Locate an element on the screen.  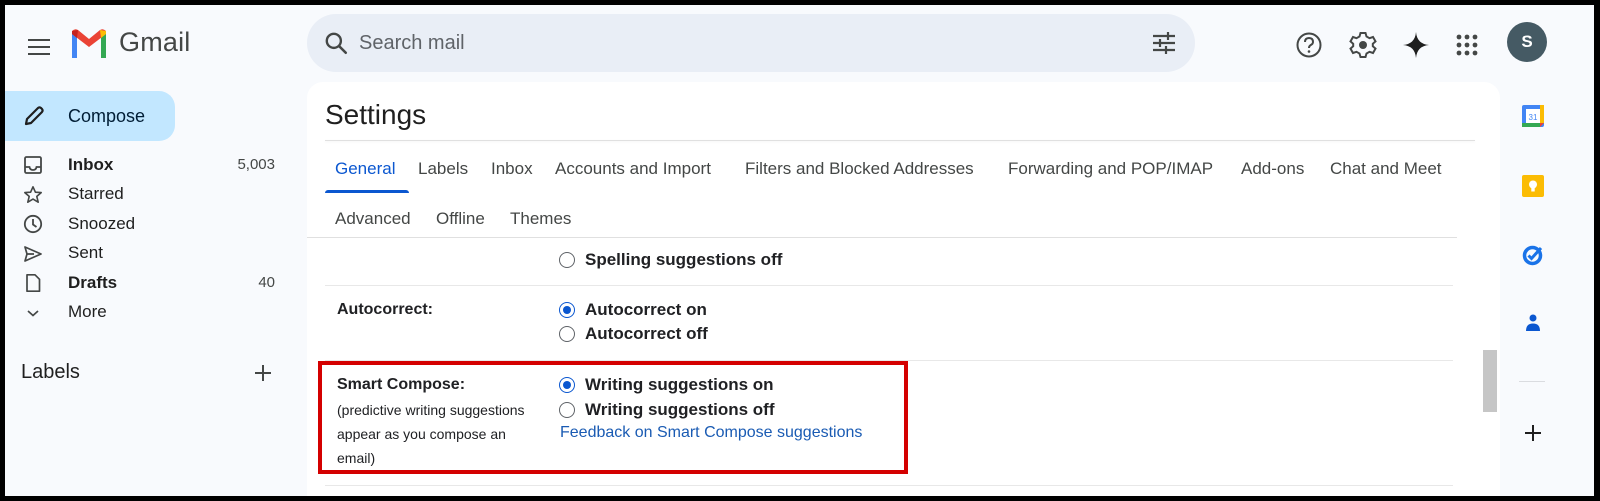
writing-suggestions-off-option: Writing suggestions off is located at coordinates (667, 410).